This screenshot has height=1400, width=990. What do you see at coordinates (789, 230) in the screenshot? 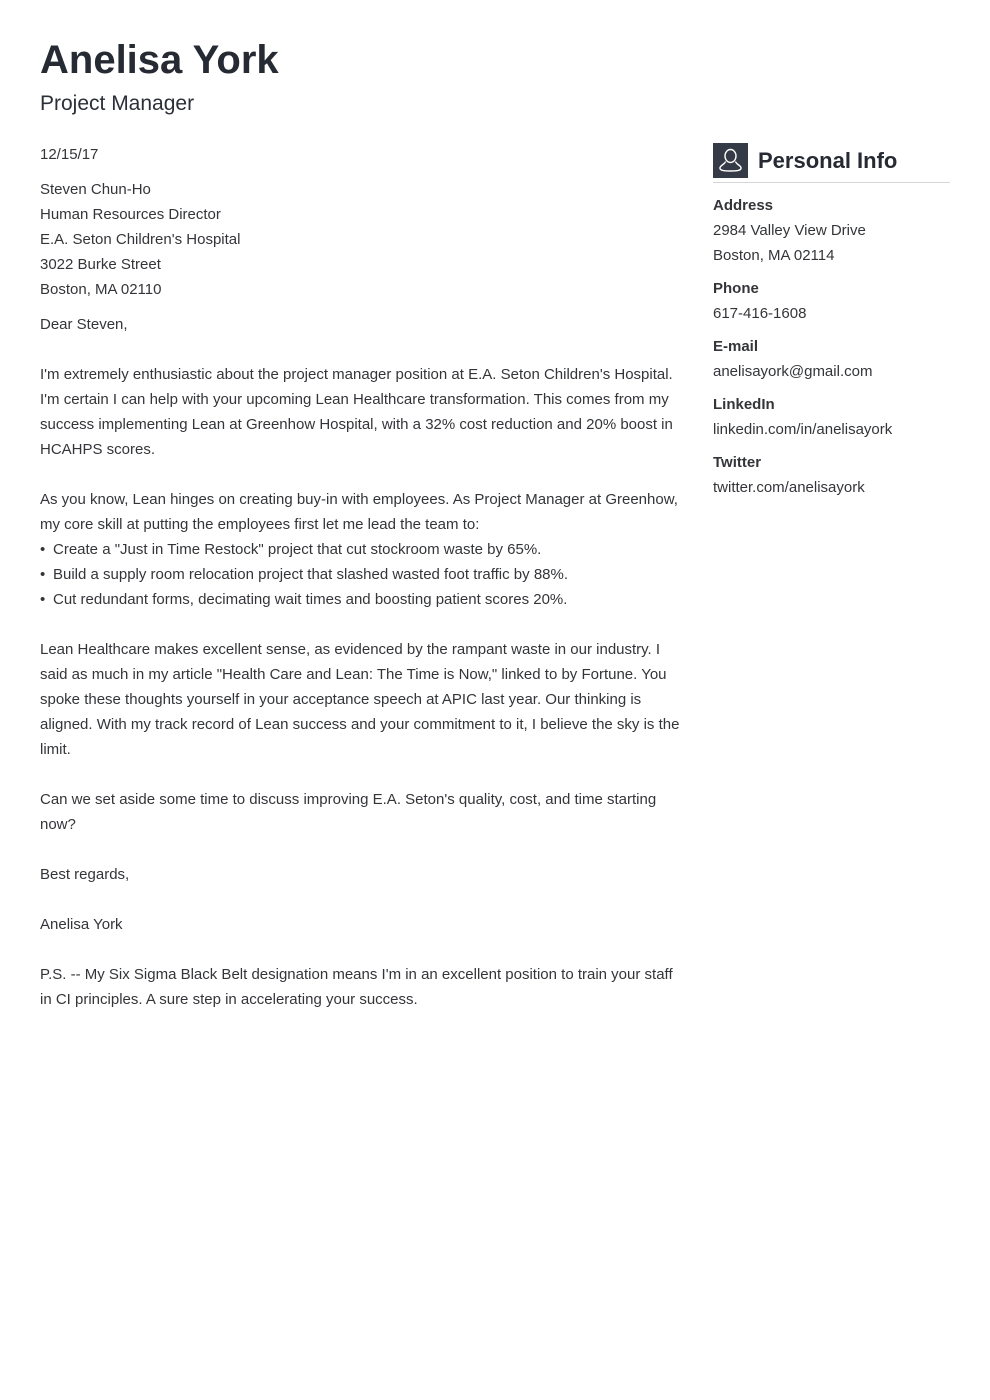
I see `address-line-1: 2984 Valley View Drive` at bounding box center [789, 230].